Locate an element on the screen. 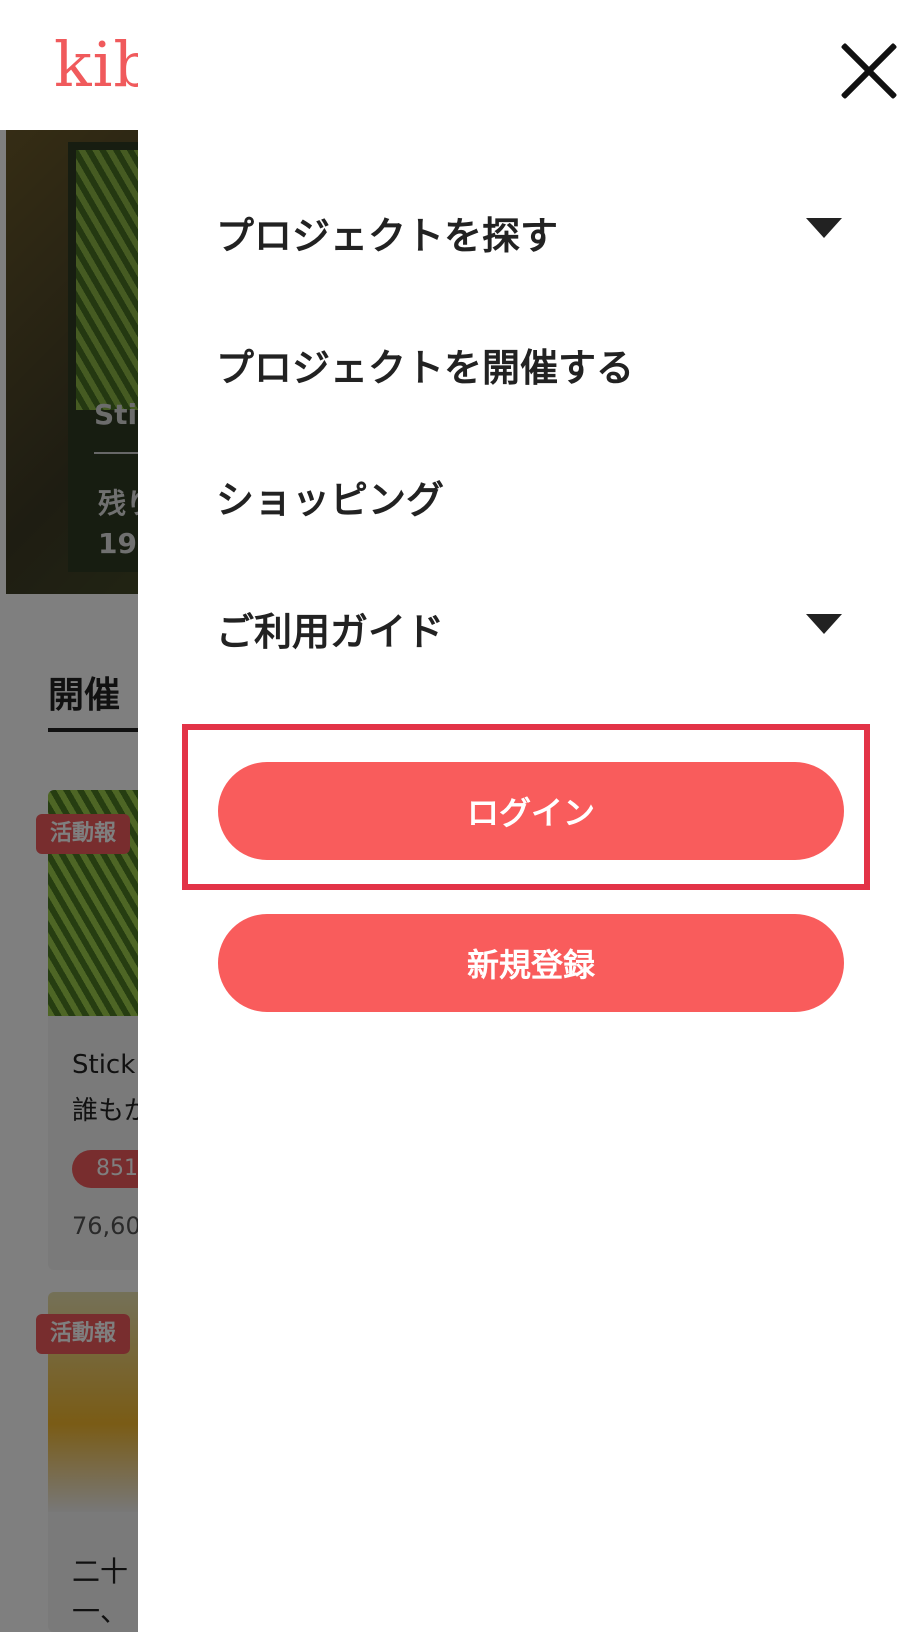  menu-item-guide: ご利用ガイド is located at coordinates (529, 628).